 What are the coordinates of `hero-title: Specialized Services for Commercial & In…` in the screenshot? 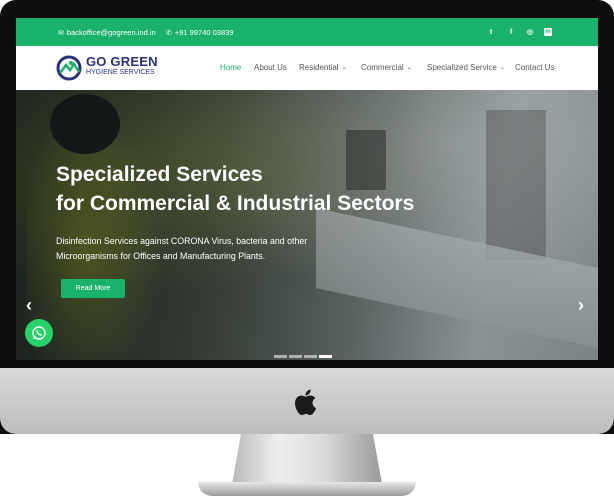 It's located at (235, 189).